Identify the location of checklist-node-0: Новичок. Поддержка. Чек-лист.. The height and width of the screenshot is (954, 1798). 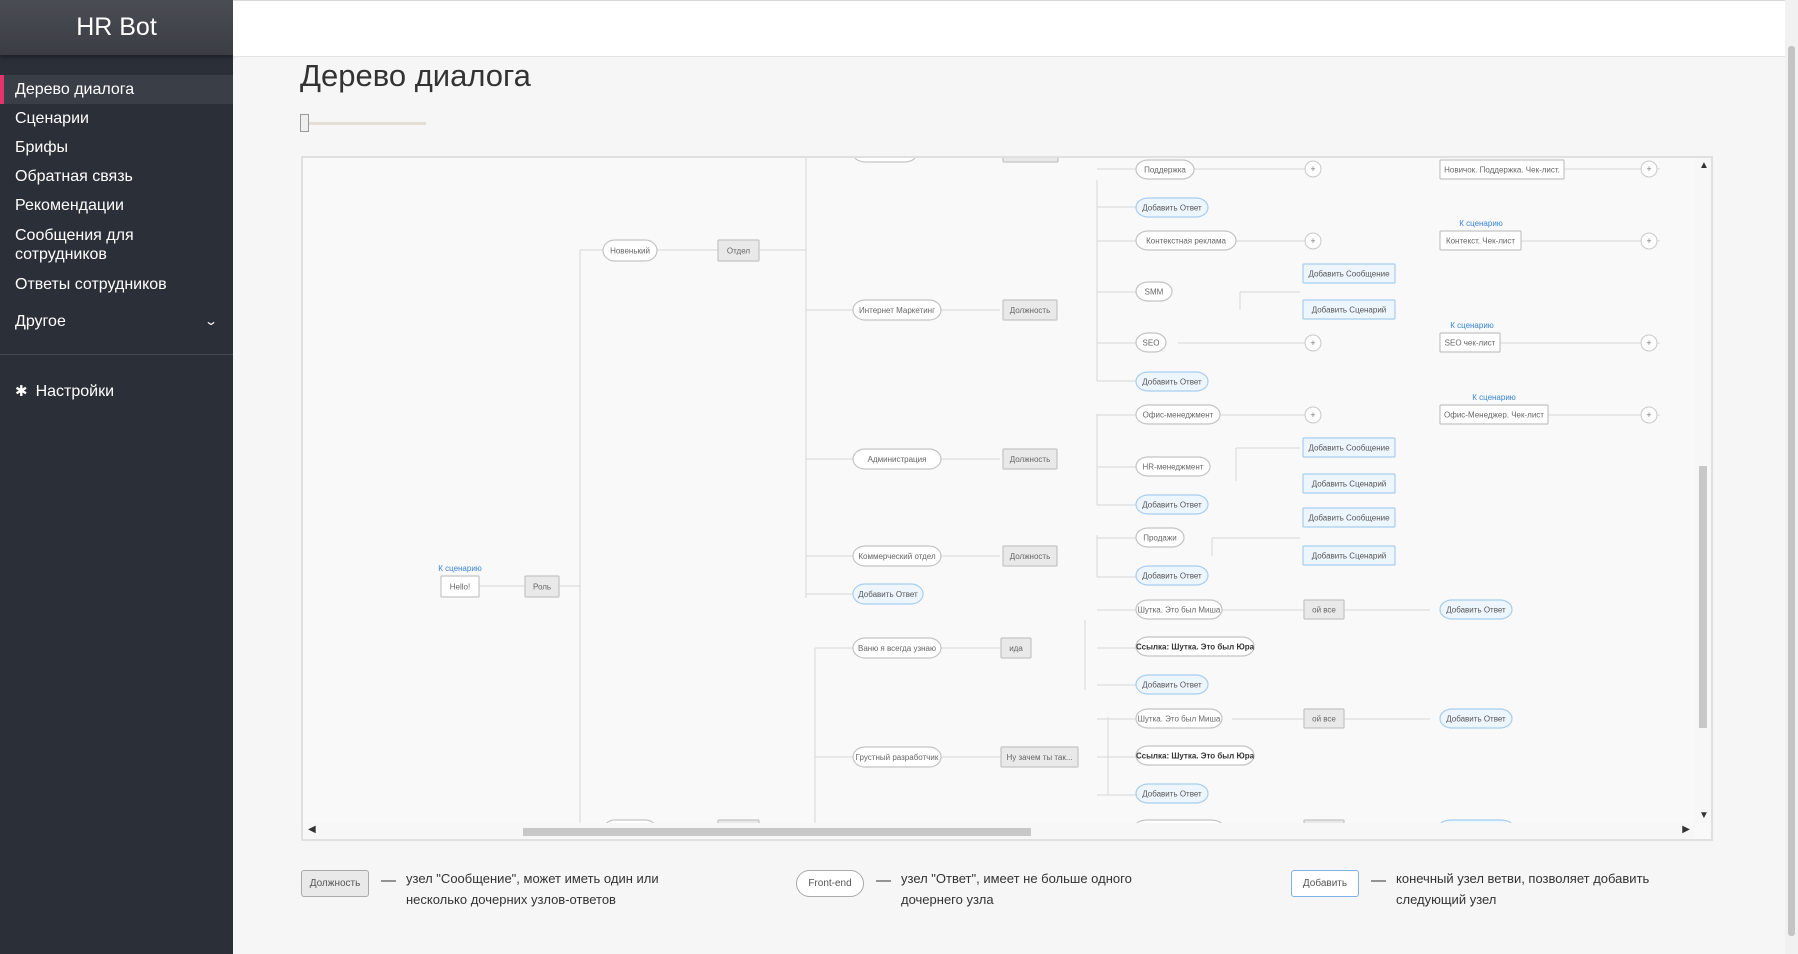
(1502, 169).